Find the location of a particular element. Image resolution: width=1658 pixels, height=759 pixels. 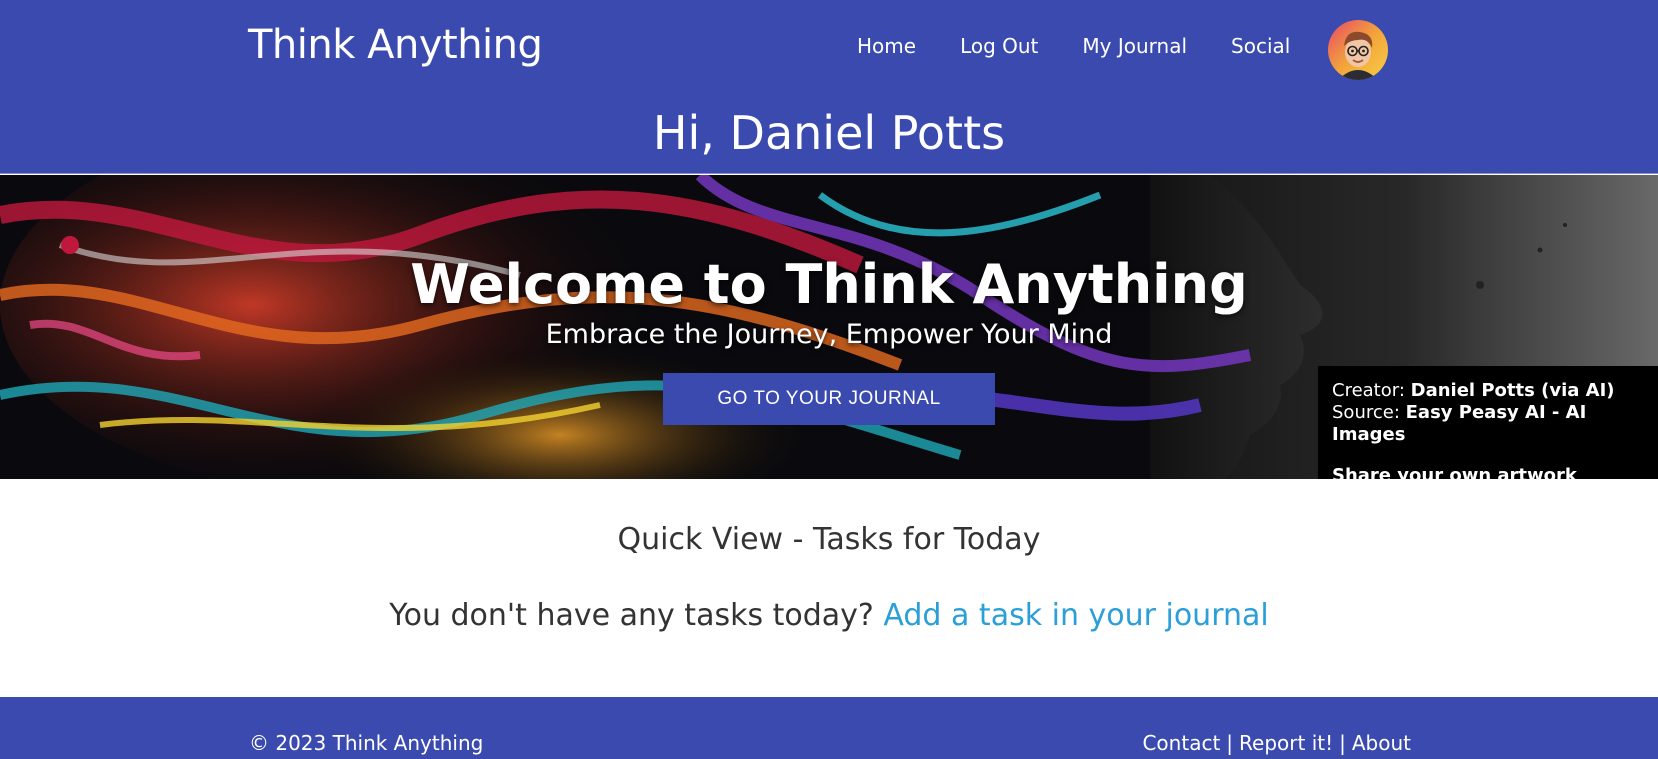

go-to-journal-button: GO TO YOUR JOURNAL is located at coordinates (829, 399).